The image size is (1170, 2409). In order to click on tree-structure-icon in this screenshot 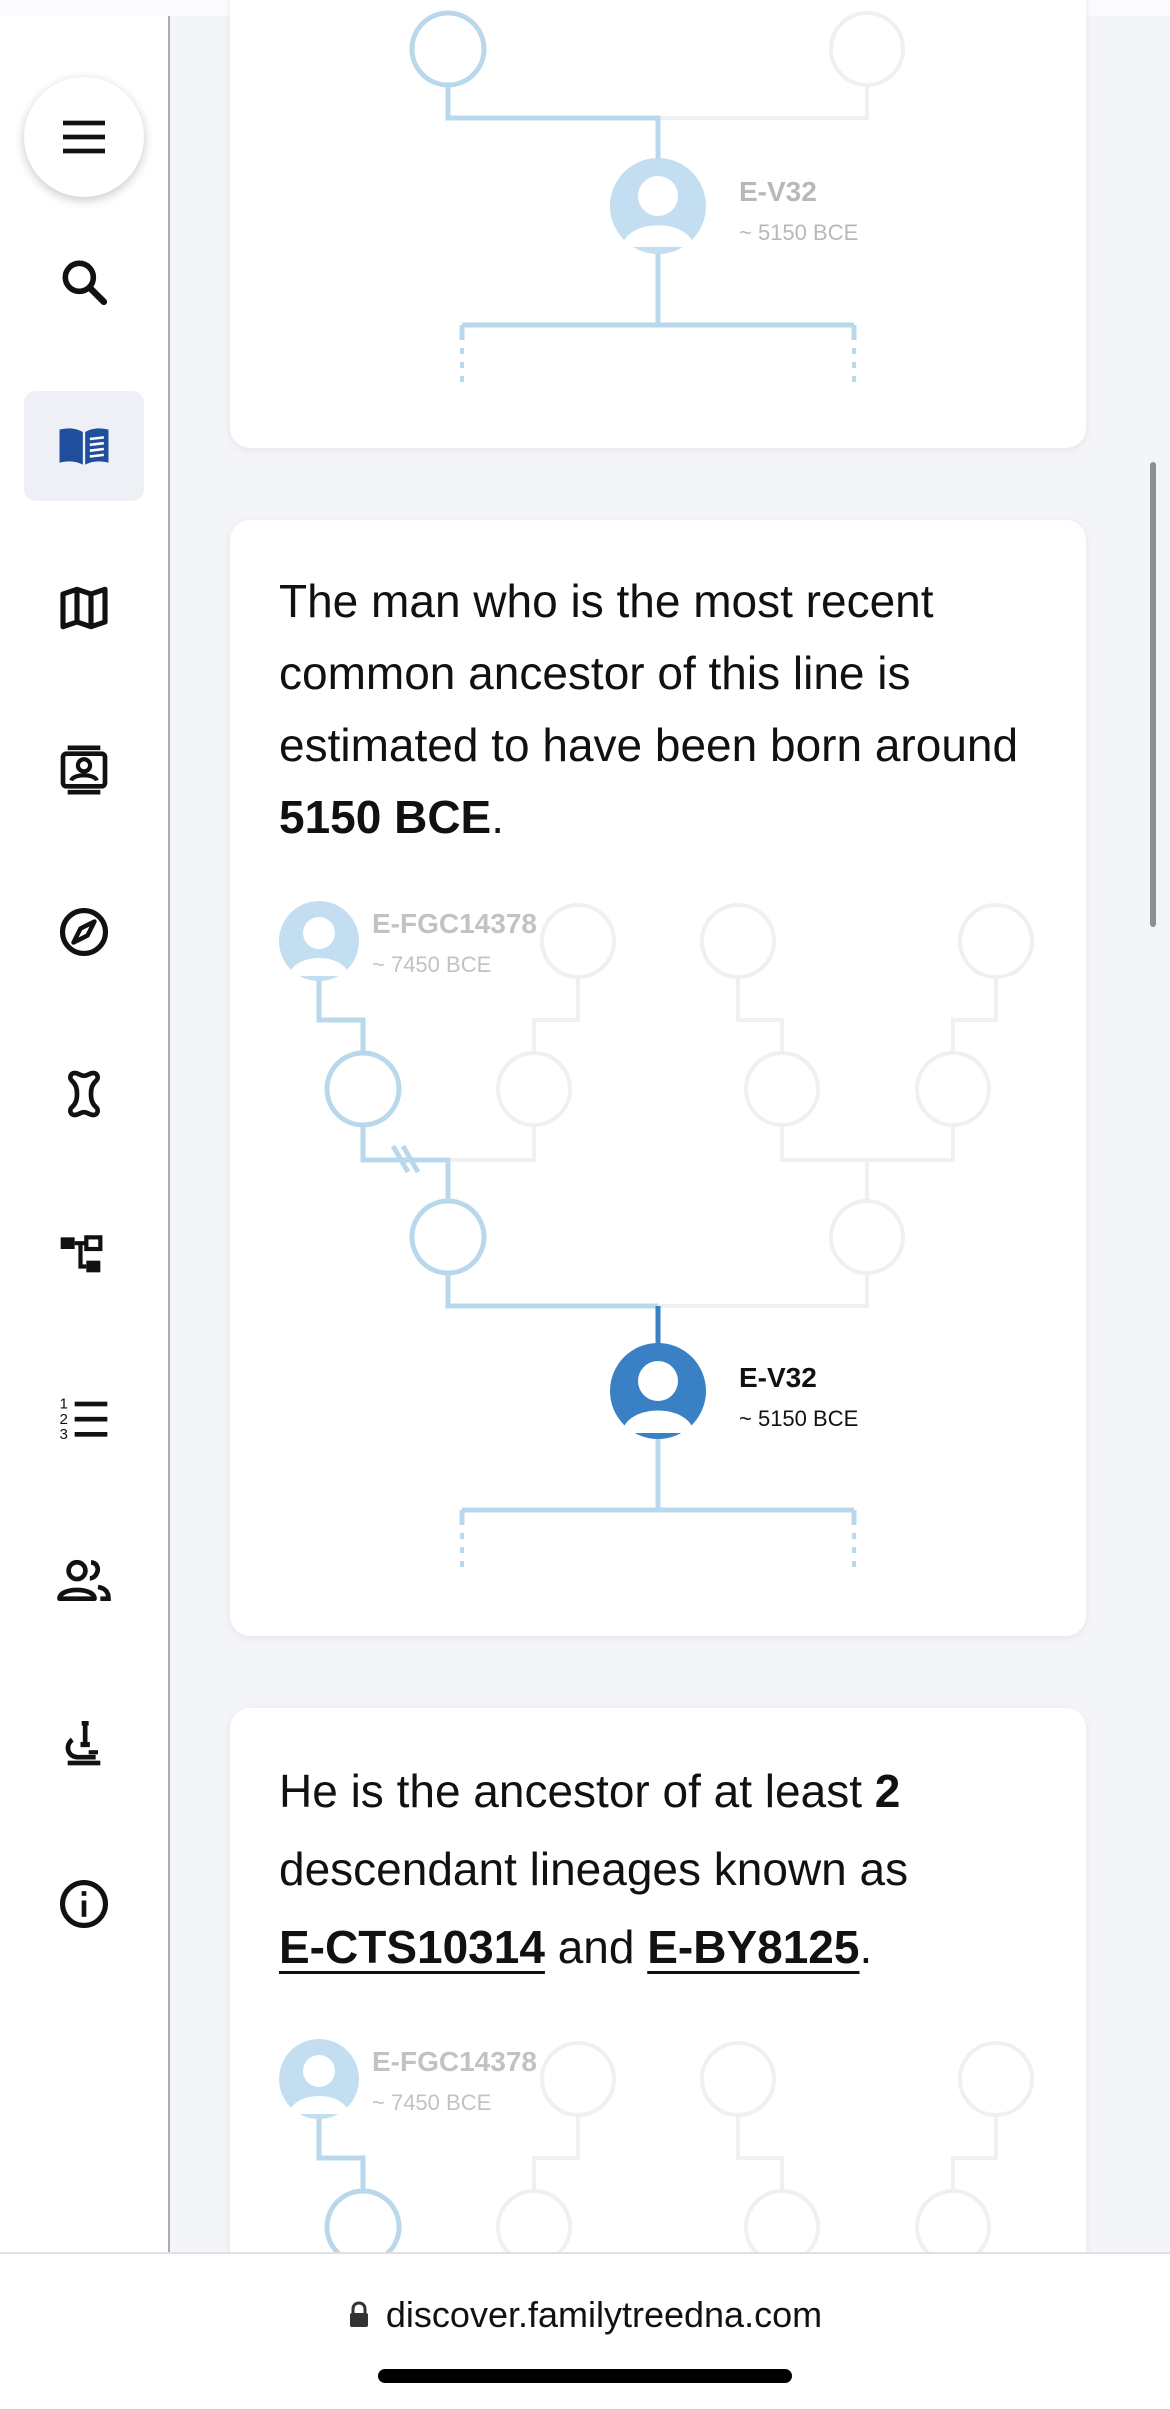, I will do `click(81, 1254)`.